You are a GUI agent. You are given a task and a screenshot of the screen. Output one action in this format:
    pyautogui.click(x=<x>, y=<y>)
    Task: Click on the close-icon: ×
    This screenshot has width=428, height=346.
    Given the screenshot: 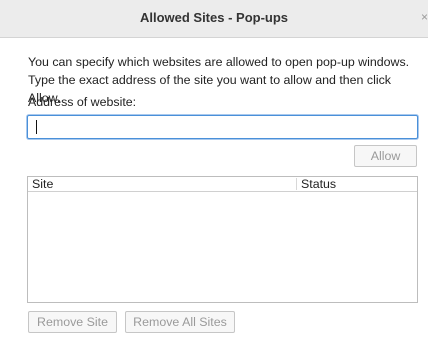 What is the action you would take?
    pyautogui.click(x=423, y=17)
    